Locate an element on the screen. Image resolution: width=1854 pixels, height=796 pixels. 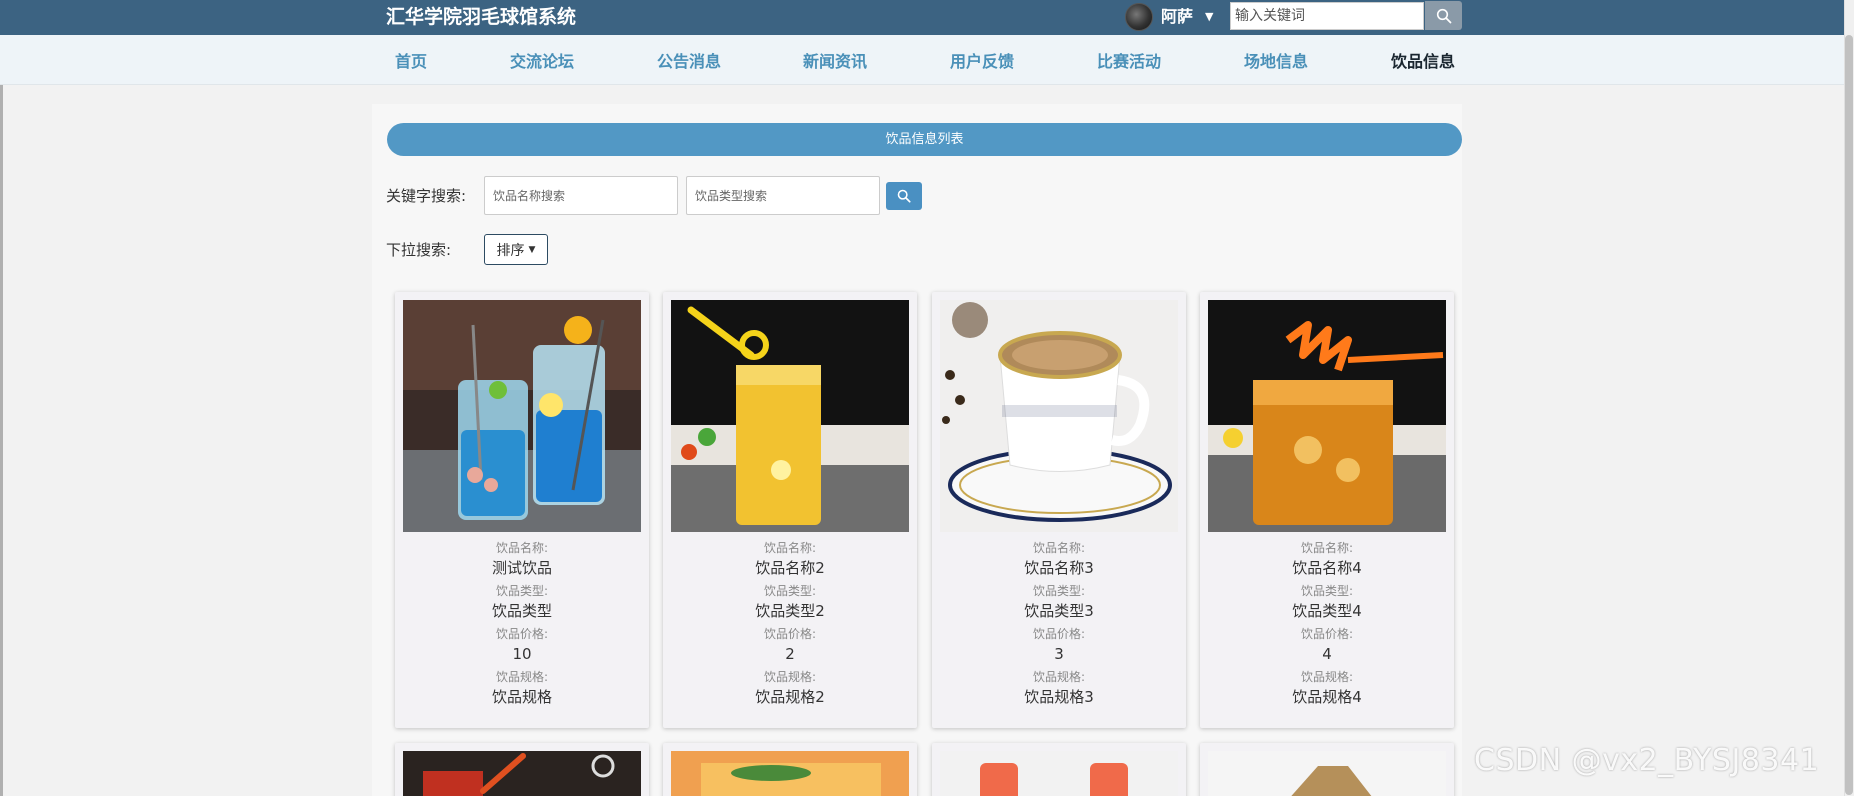
list-title-bar: 饮品信息列表 is located at coordinates (924, 139).